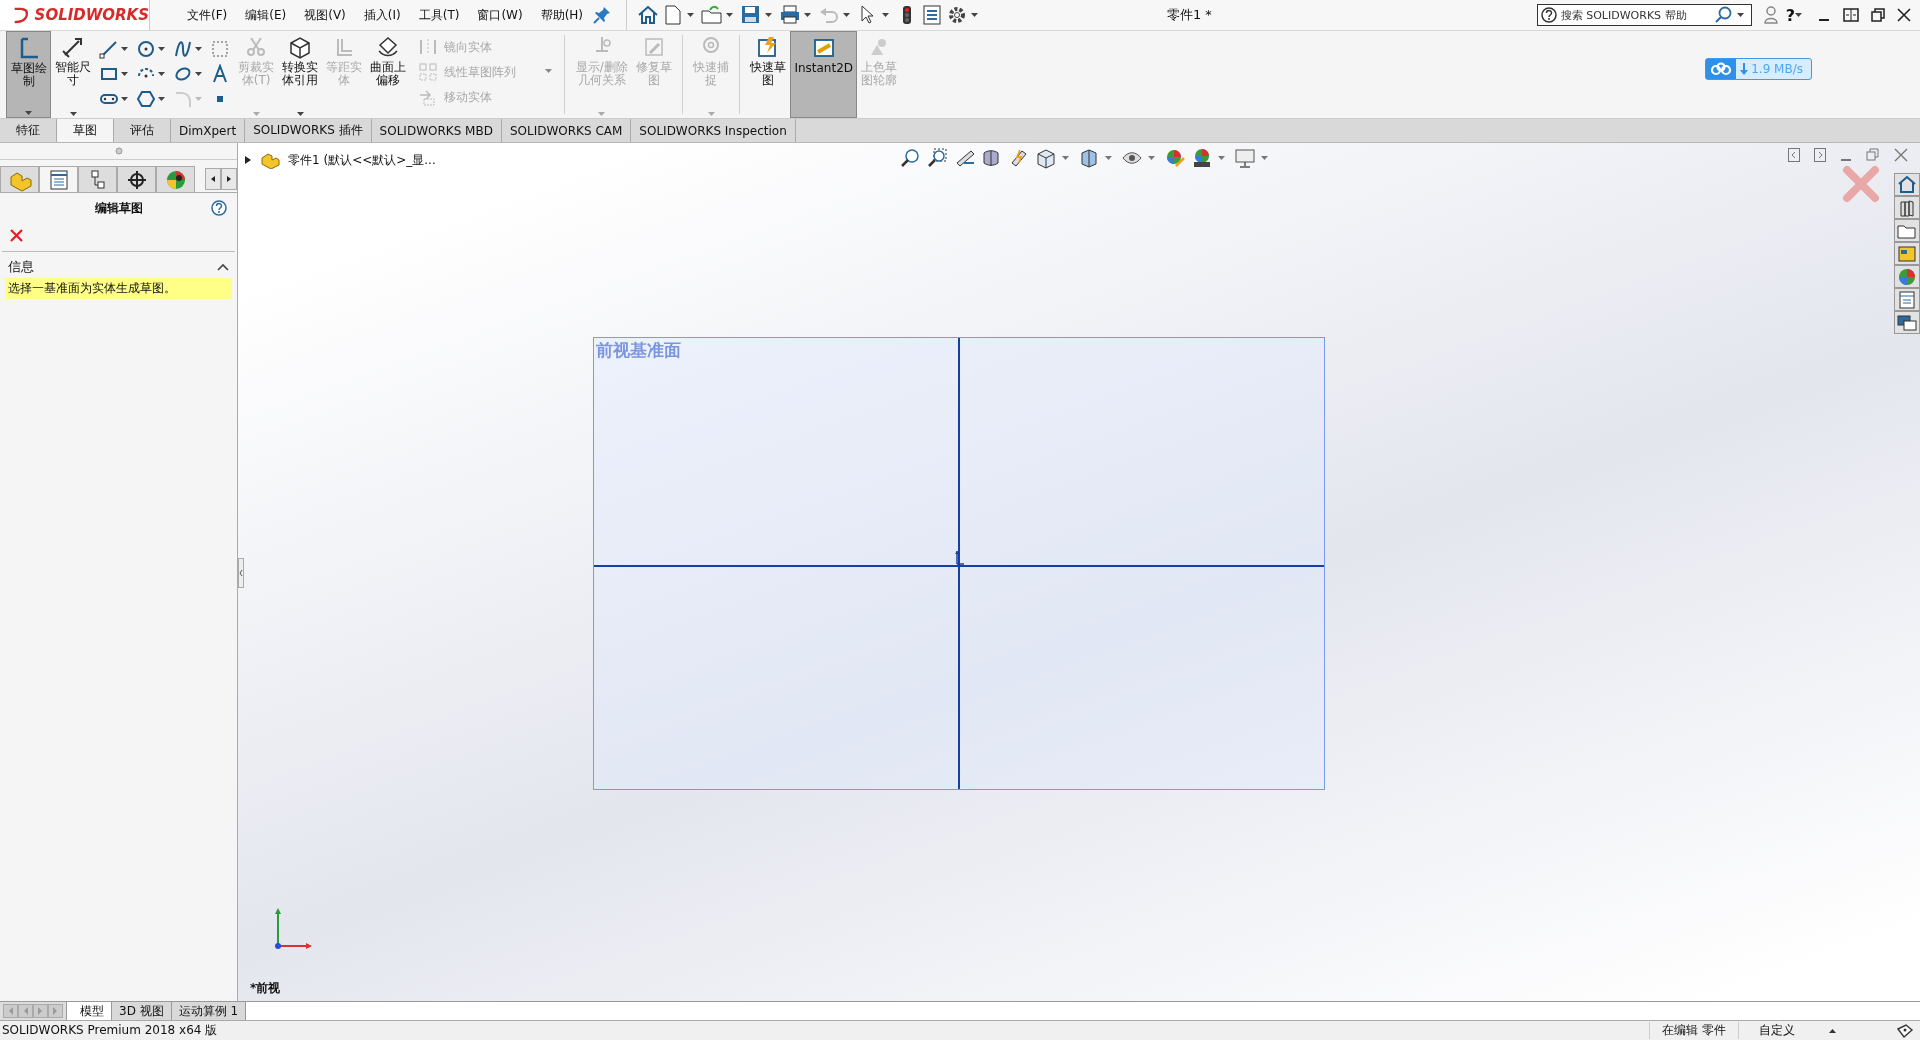 This screenshot has height=1040, width=1920. I want to click on product-version: SOLIDWORKS Premium 2018 x64 版, so click(110, 1030).